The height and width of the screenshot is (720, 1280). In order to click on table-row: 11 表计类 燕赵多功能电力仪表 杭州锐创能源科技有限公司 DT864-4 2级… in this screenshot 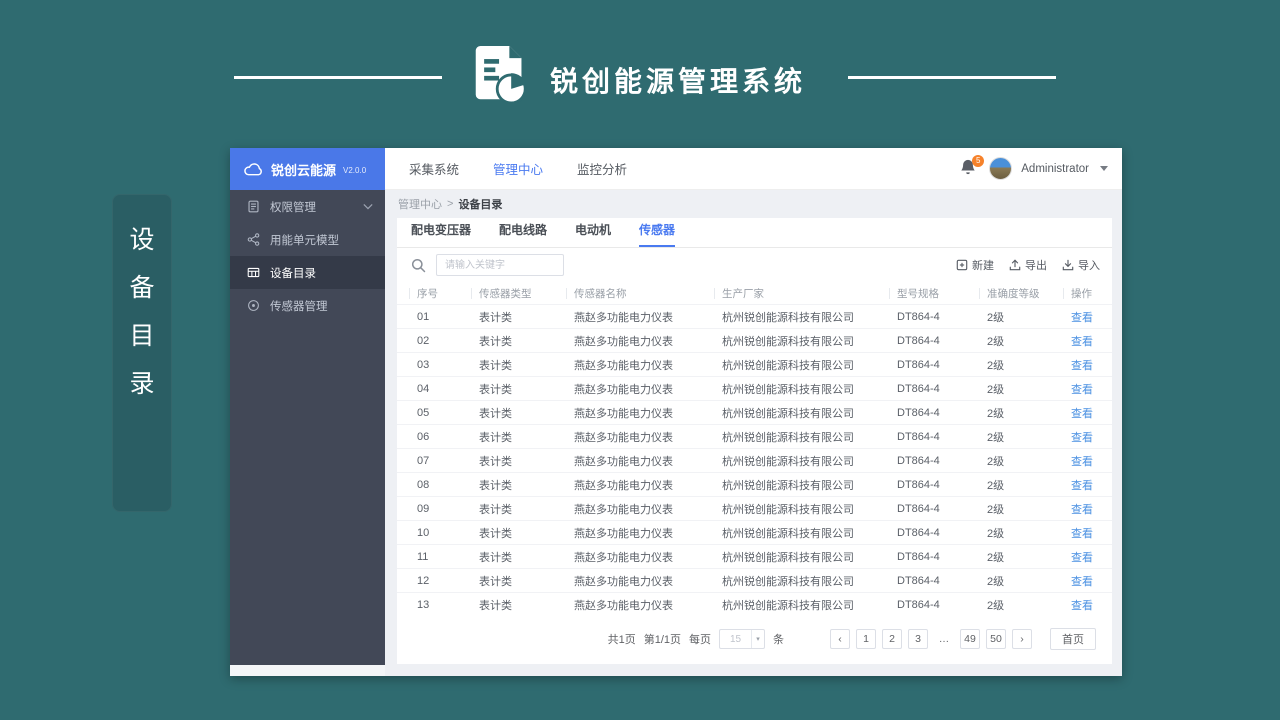, I will do `click(754, 556)`.